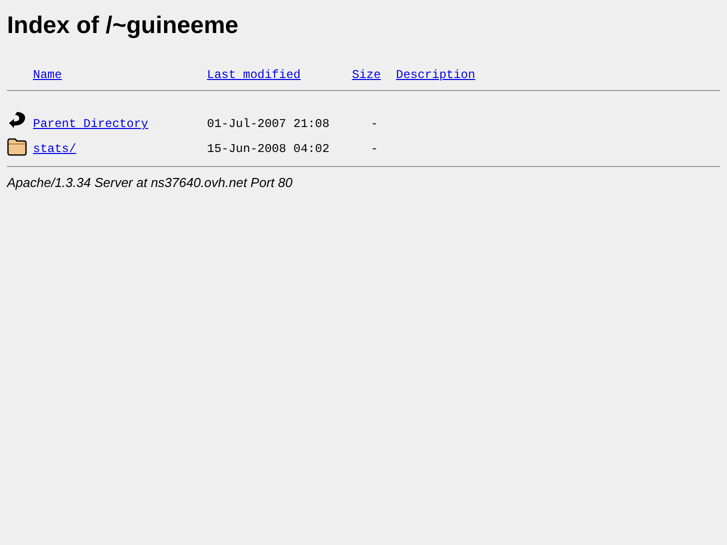  I want to click on column-header-link: Size, so click(367, 75).